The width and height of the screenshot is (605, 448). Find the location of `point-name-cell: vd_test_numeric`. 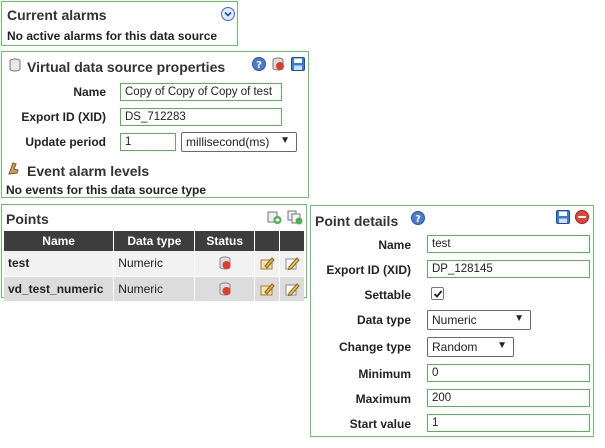

point-name-cell: vd_test_numeric is located at coordinates (59, 289).